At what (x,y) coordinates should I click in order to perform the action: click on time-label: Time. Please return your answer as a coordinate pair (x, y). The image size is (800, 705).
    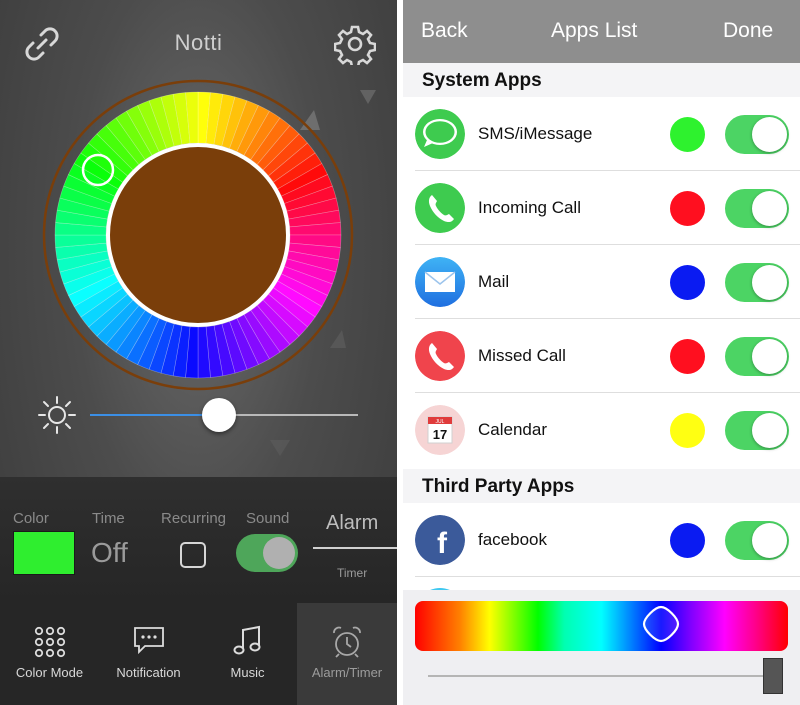
    Looking at the image, I should click on (108, 518).